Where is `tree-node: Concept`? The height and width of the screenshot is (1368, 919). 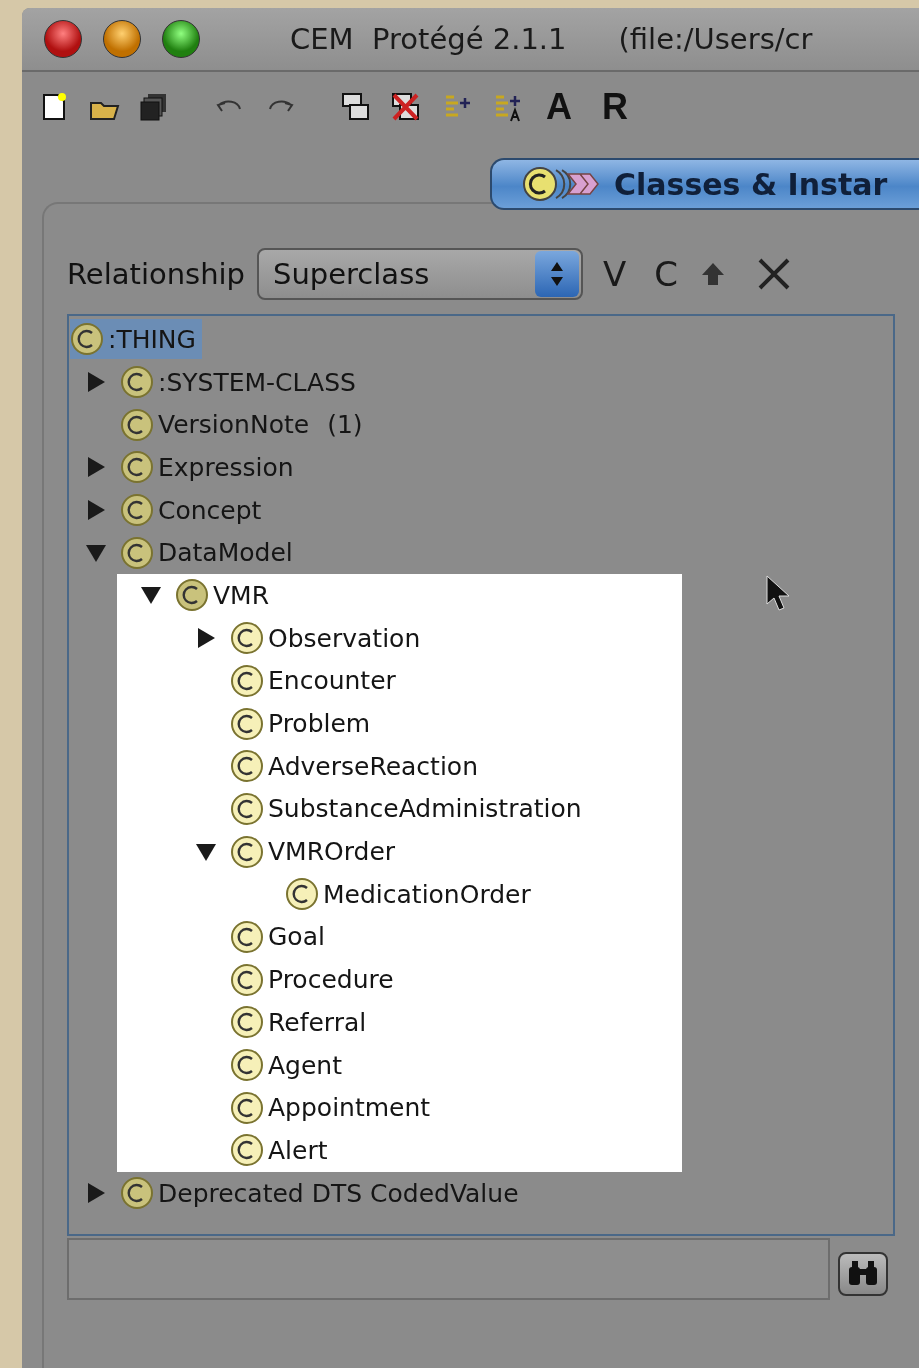 tree-node: Concept is located at coordinates (194, 510).